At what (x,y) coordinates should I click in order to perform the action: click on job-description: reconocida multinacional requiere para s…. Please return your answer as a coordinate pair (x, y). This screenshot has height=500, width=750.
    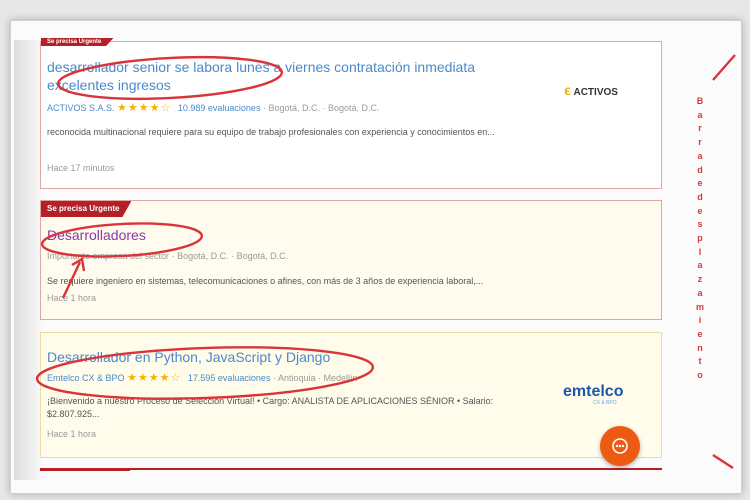
    Looking at the image, I should click on (271, 132).